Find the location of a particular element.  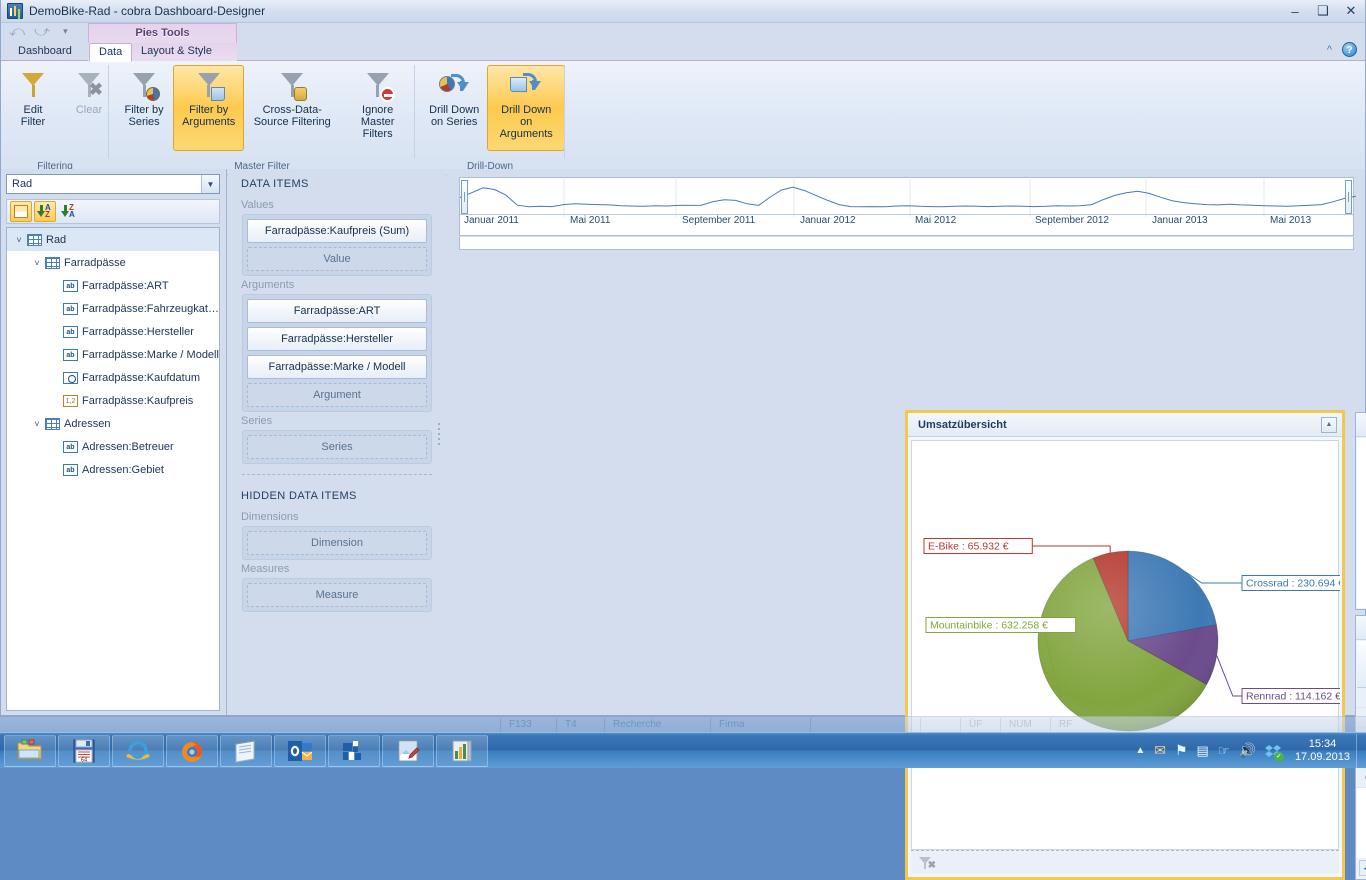

taskbar-internet-explorer is located at coordinates (138, 751).